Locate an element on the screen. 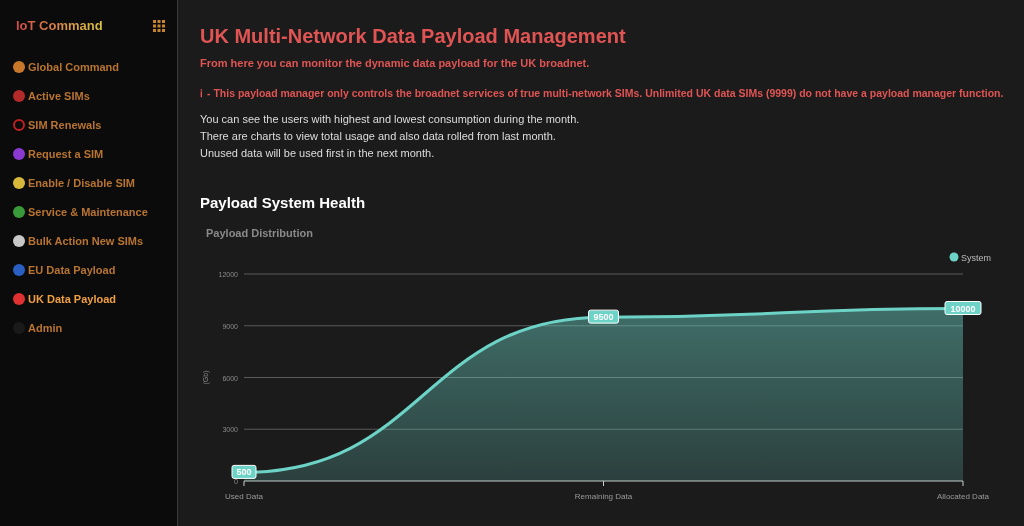 The height and width of the screenshot is (526, 1024). nav-item: Admin is located at coordinates (95, 328).